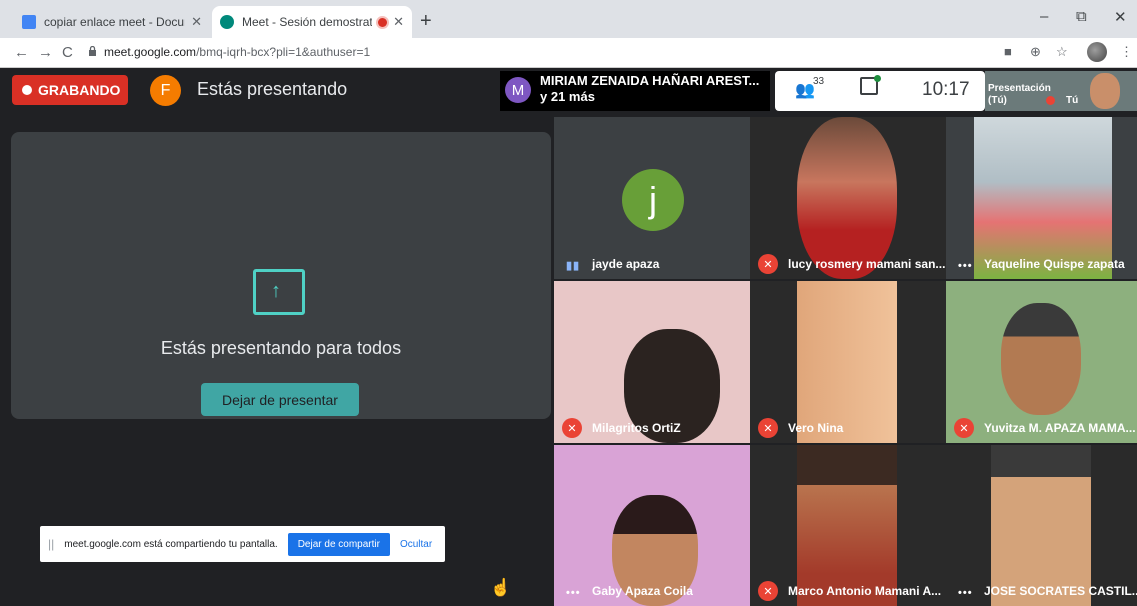 The height and width of the screenshot is (606, 1137). Describe the element at coordinates (1062, 52) in the screenshot. I see `bookmark-star-icon: ☆` at that location.